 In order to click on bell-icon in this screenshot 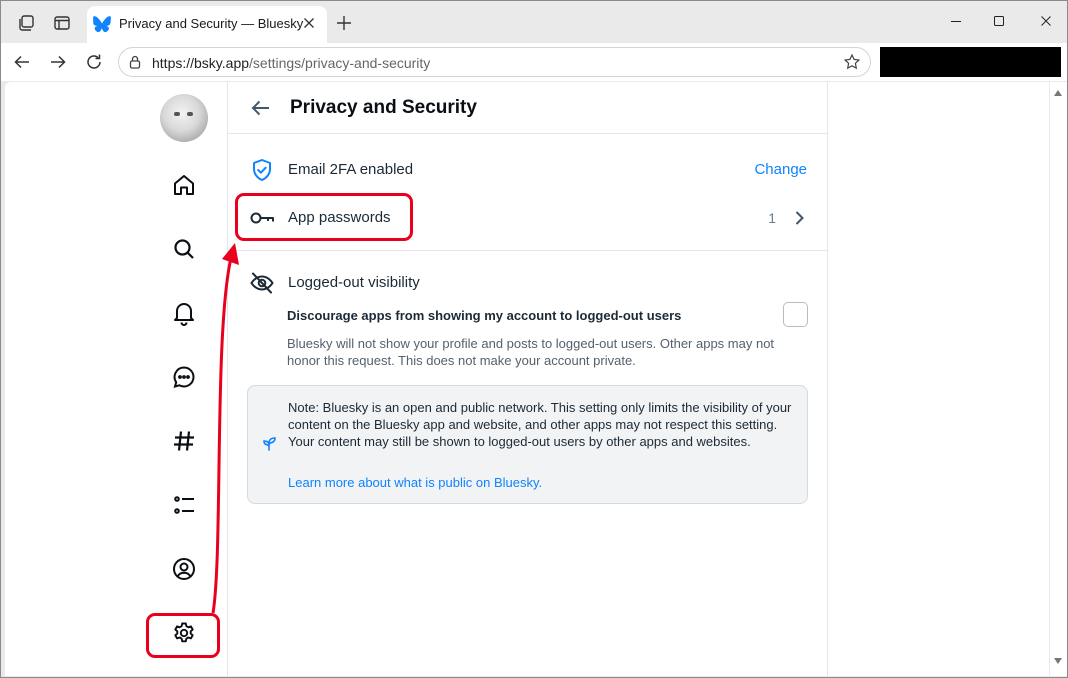, I will do `click(184, 313)`.